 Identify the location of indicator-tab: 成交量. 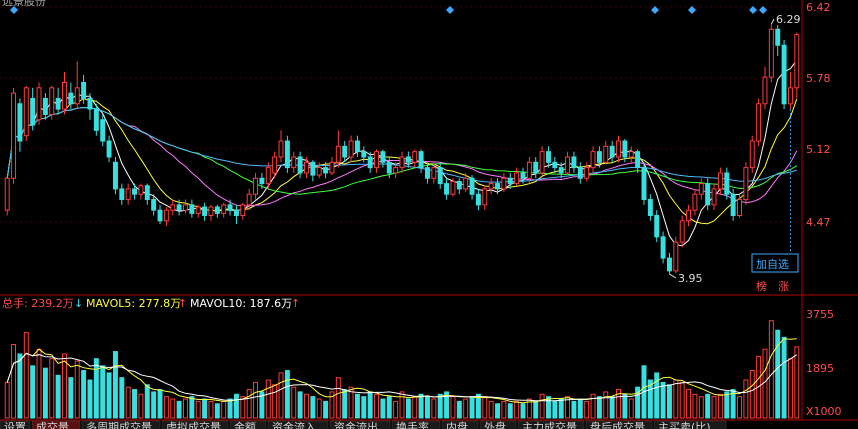
(56, 424).